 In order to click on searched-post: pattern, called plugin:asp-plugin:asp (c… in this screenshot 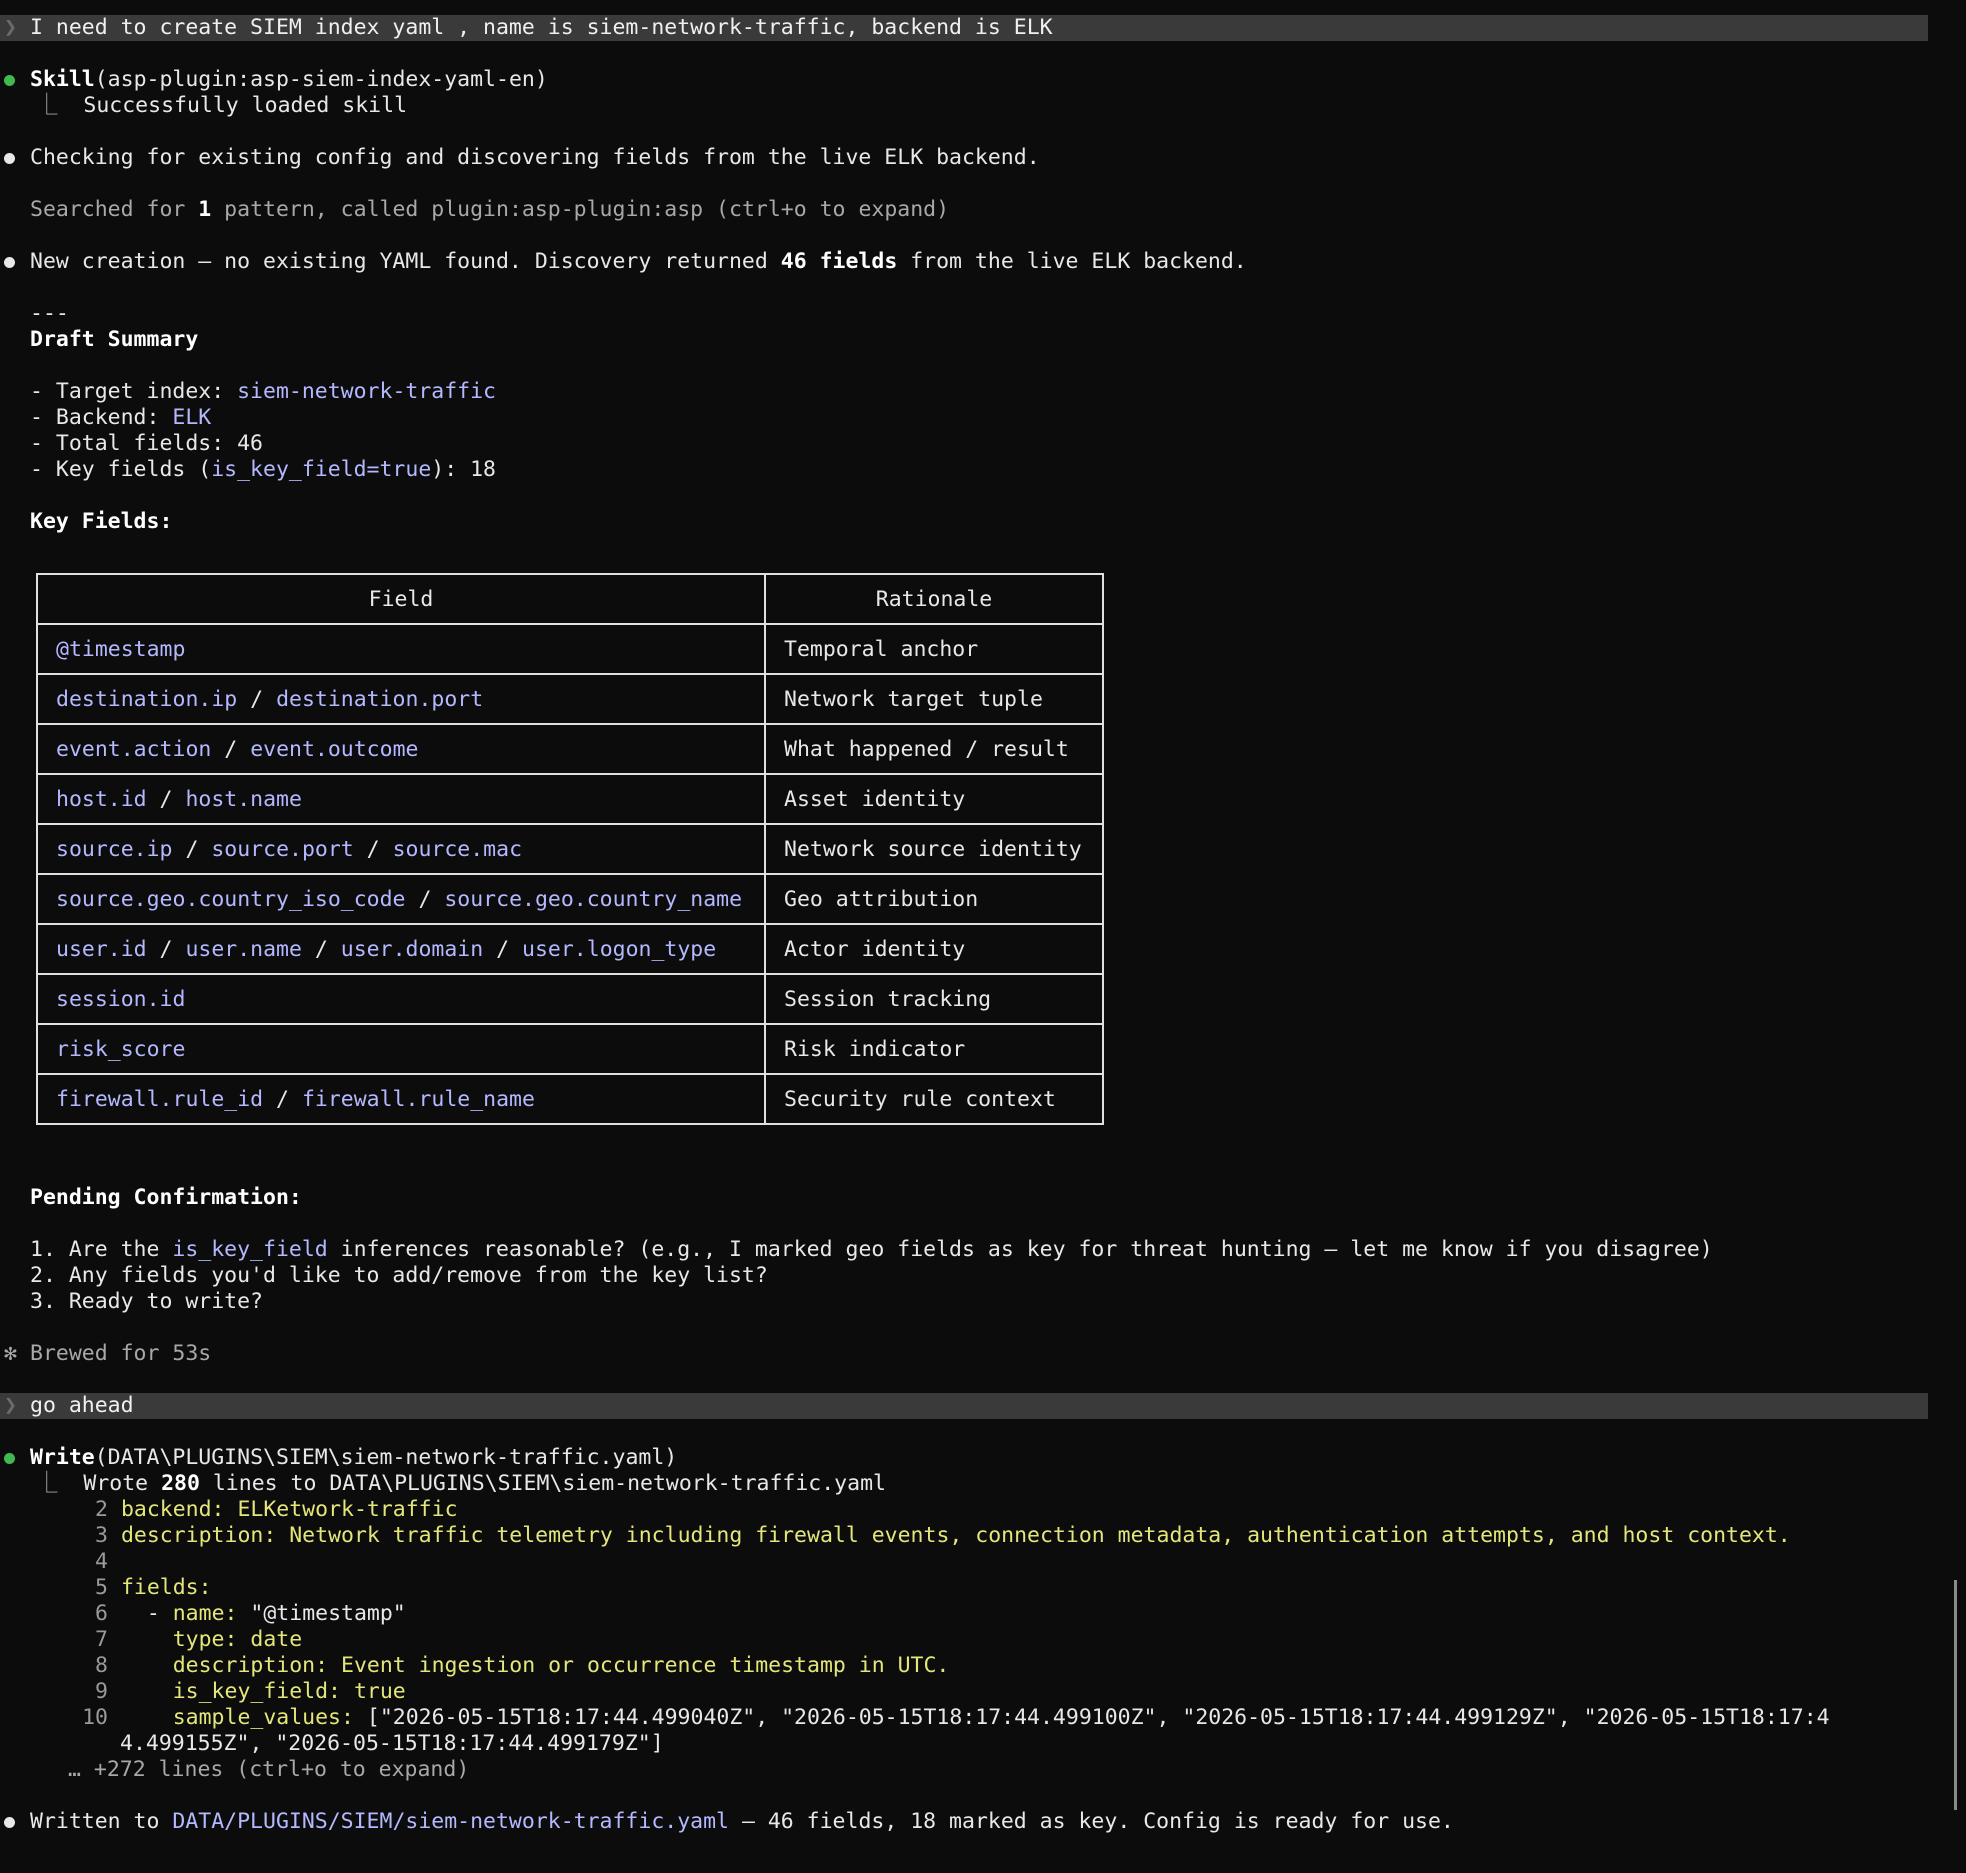, I will do `click(580, 209)`.